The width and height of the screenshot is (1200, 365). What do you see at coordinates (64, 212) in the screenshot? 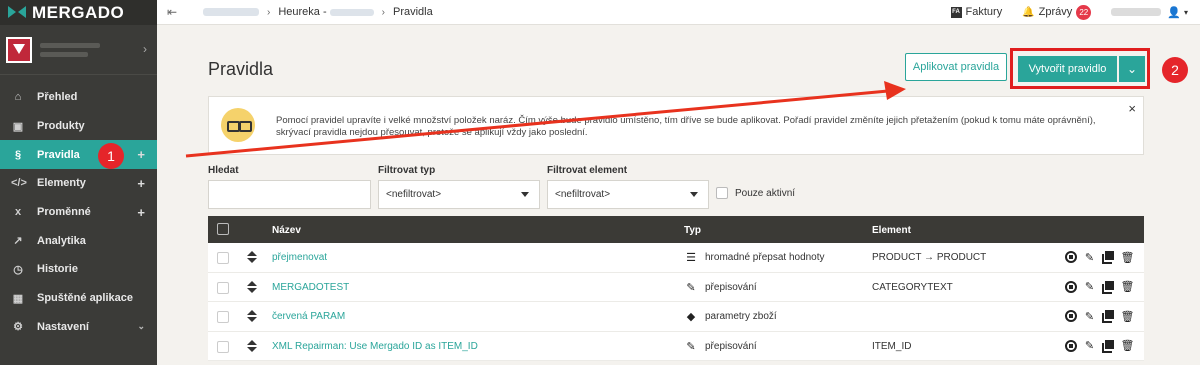
I see `sidebar-item-label: Proměnné` at bounding box center [64, 212].